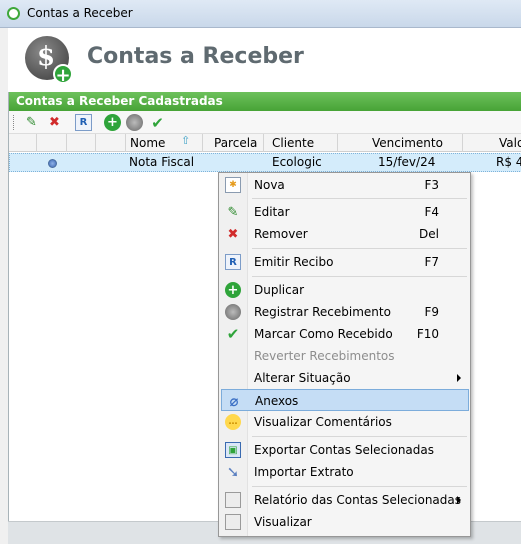  What do you see at coordinates (508, 162) in the screenshot?
I see `cell-valor: R$ 4,` at bounding box center [508, 162].